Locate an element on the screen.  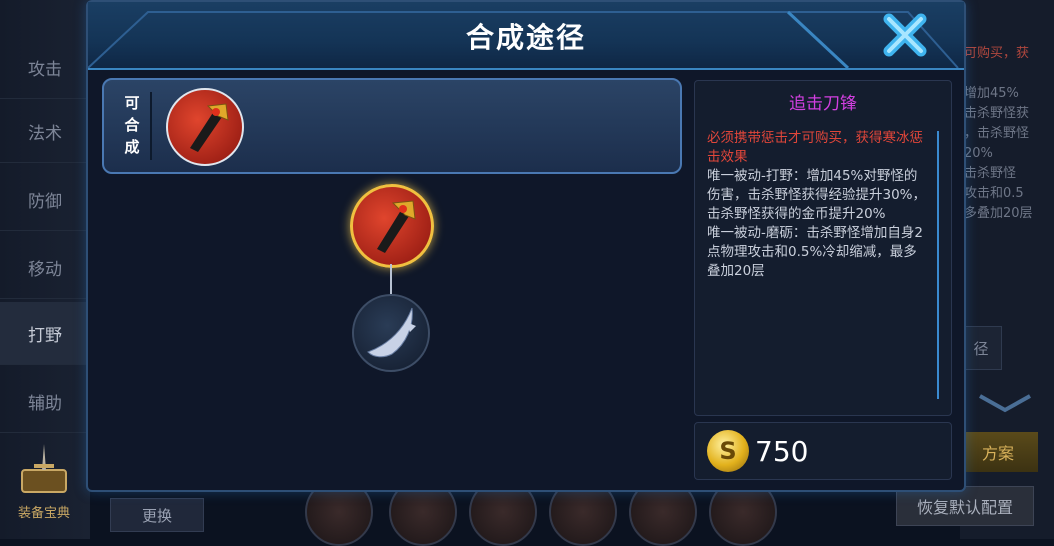
gold-coin-icon: S is located at coordinates (728, 451).